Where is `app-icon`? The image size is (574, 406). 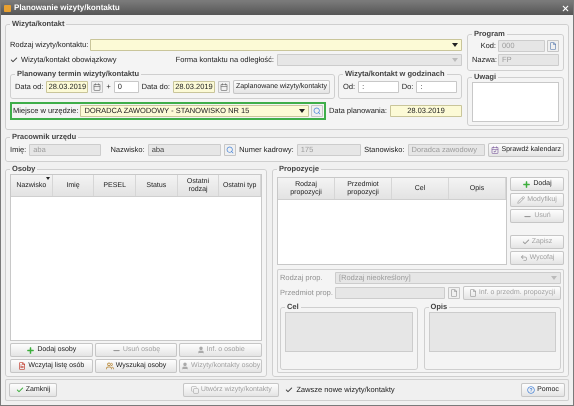 app-icon is located at coordinates (7, 8).